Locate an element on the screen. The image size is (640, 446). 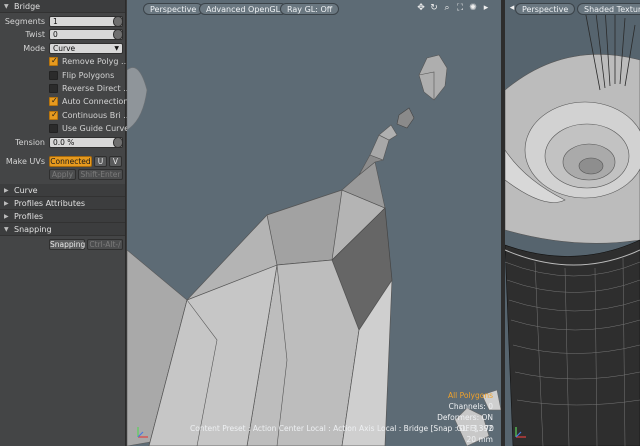
twist-row: Twist 0 is located at coordinates (62, 34).